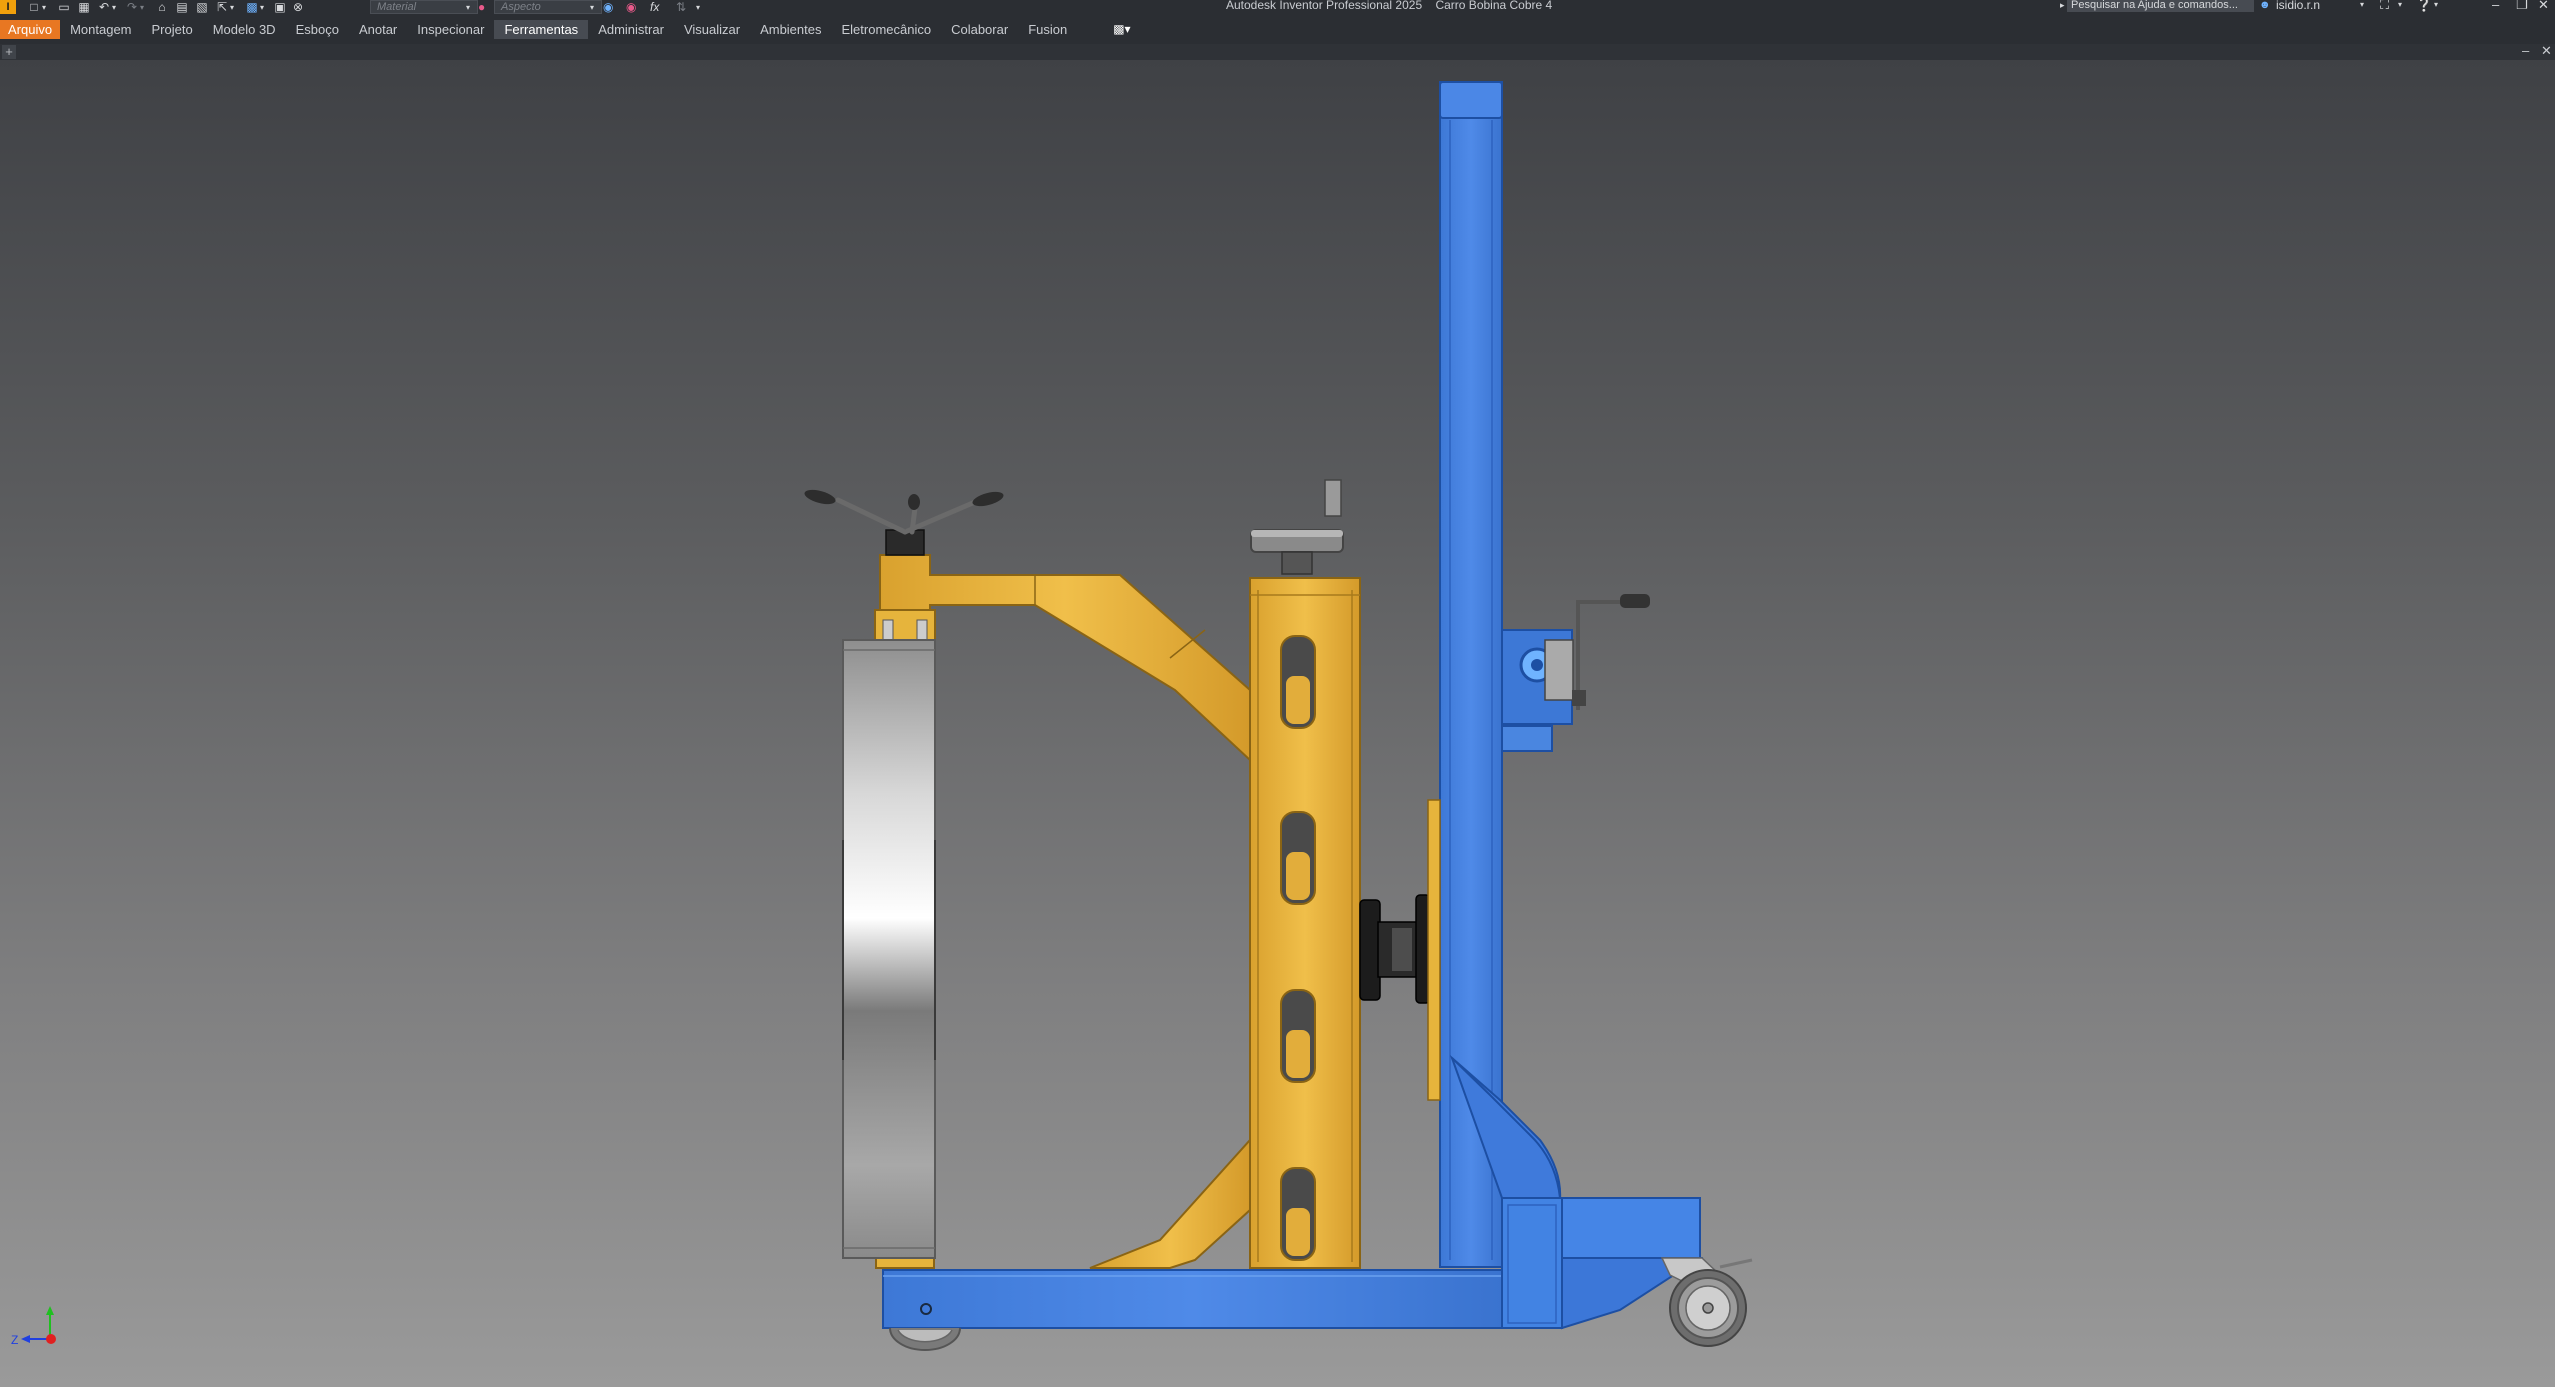 This screenshot has height=1387, width=2555. I want to click on zoom-icon: ▣, so click(280, 7).